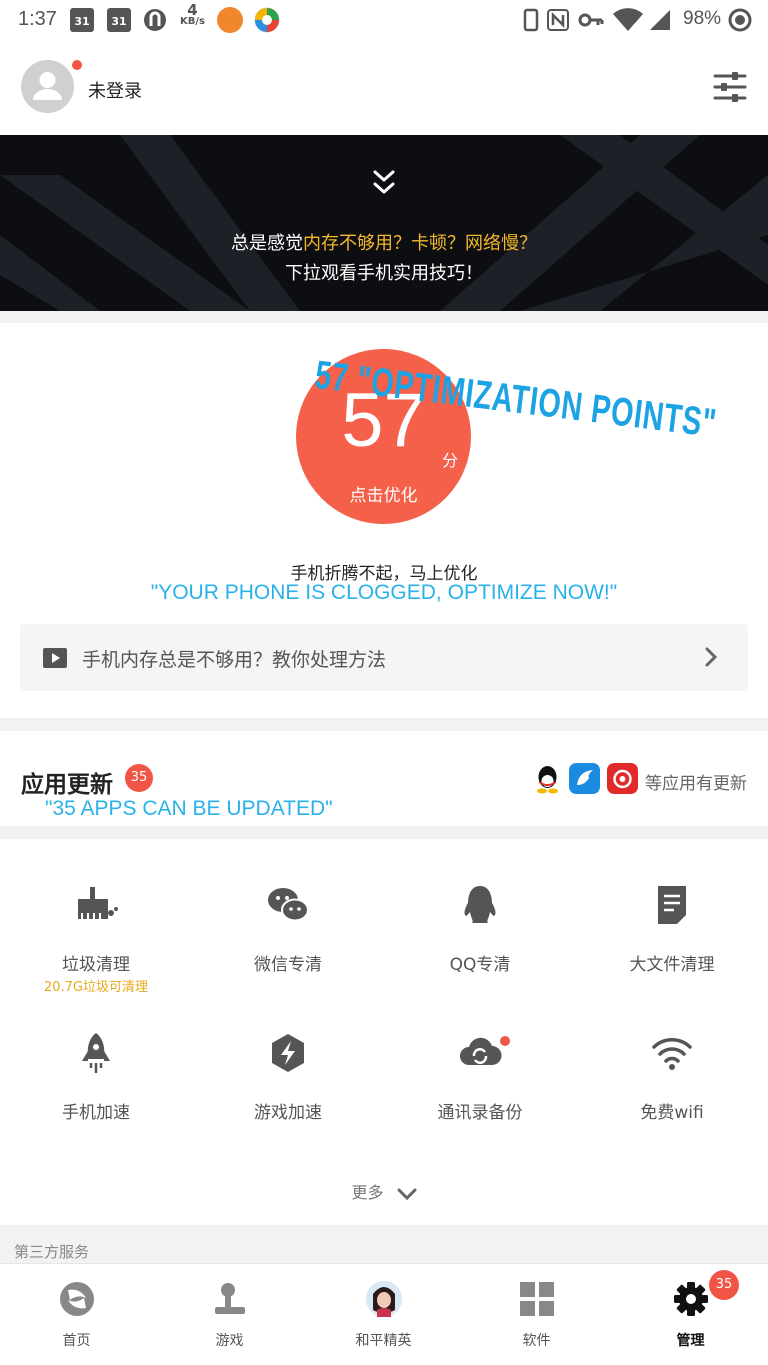 The height and width of the screenshot is (1365, 768). I want to click on game-avatar-icon, so click(384, 1299).